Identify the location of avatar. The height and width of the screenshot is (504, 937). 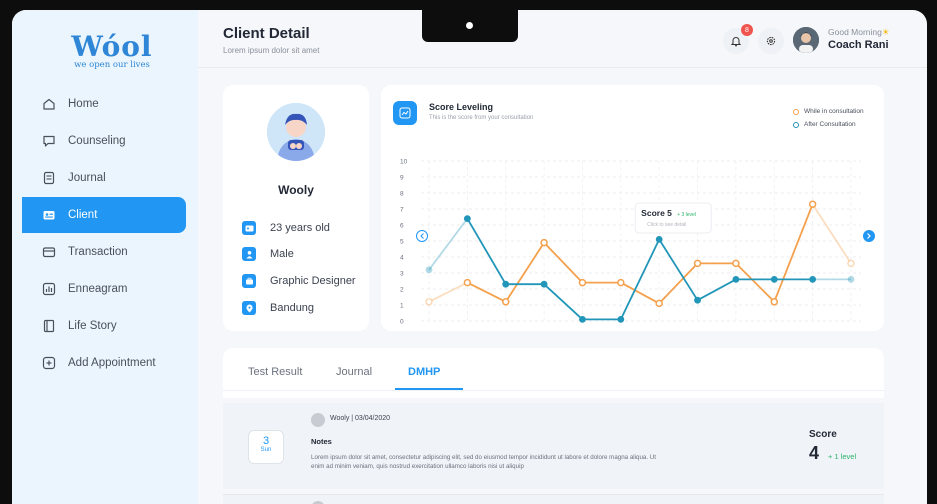
(806, 40).